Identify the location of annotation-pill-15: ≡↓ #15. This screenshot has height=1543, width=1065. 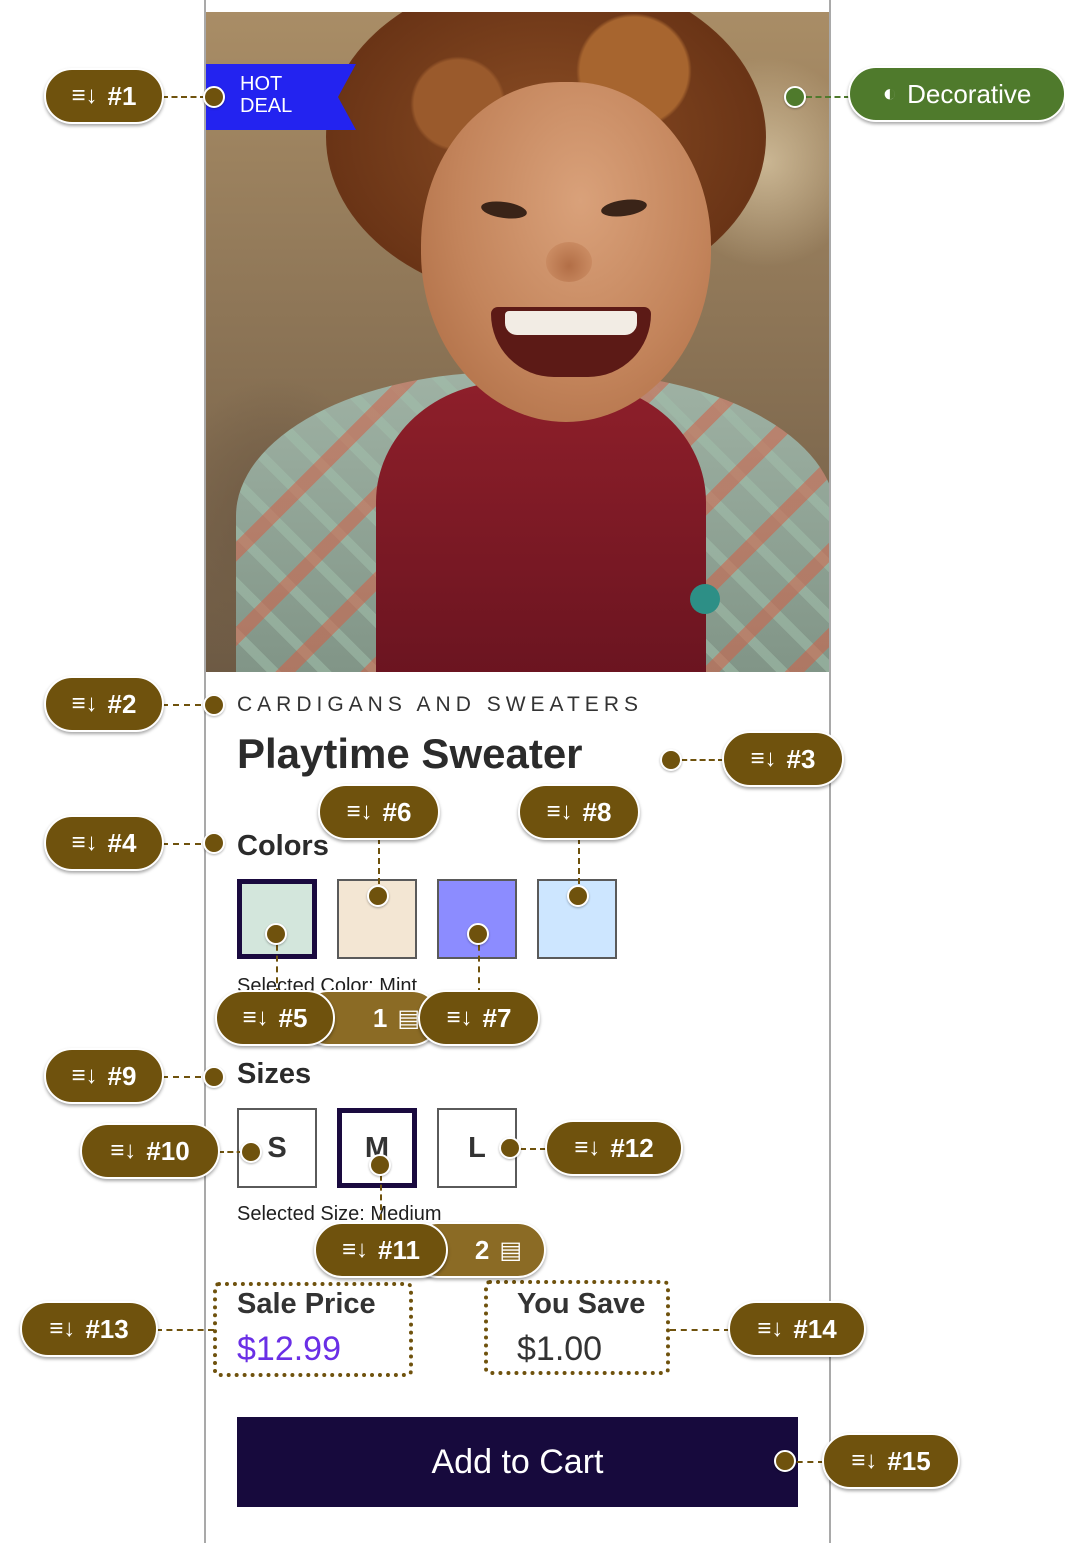
(891, 1461).